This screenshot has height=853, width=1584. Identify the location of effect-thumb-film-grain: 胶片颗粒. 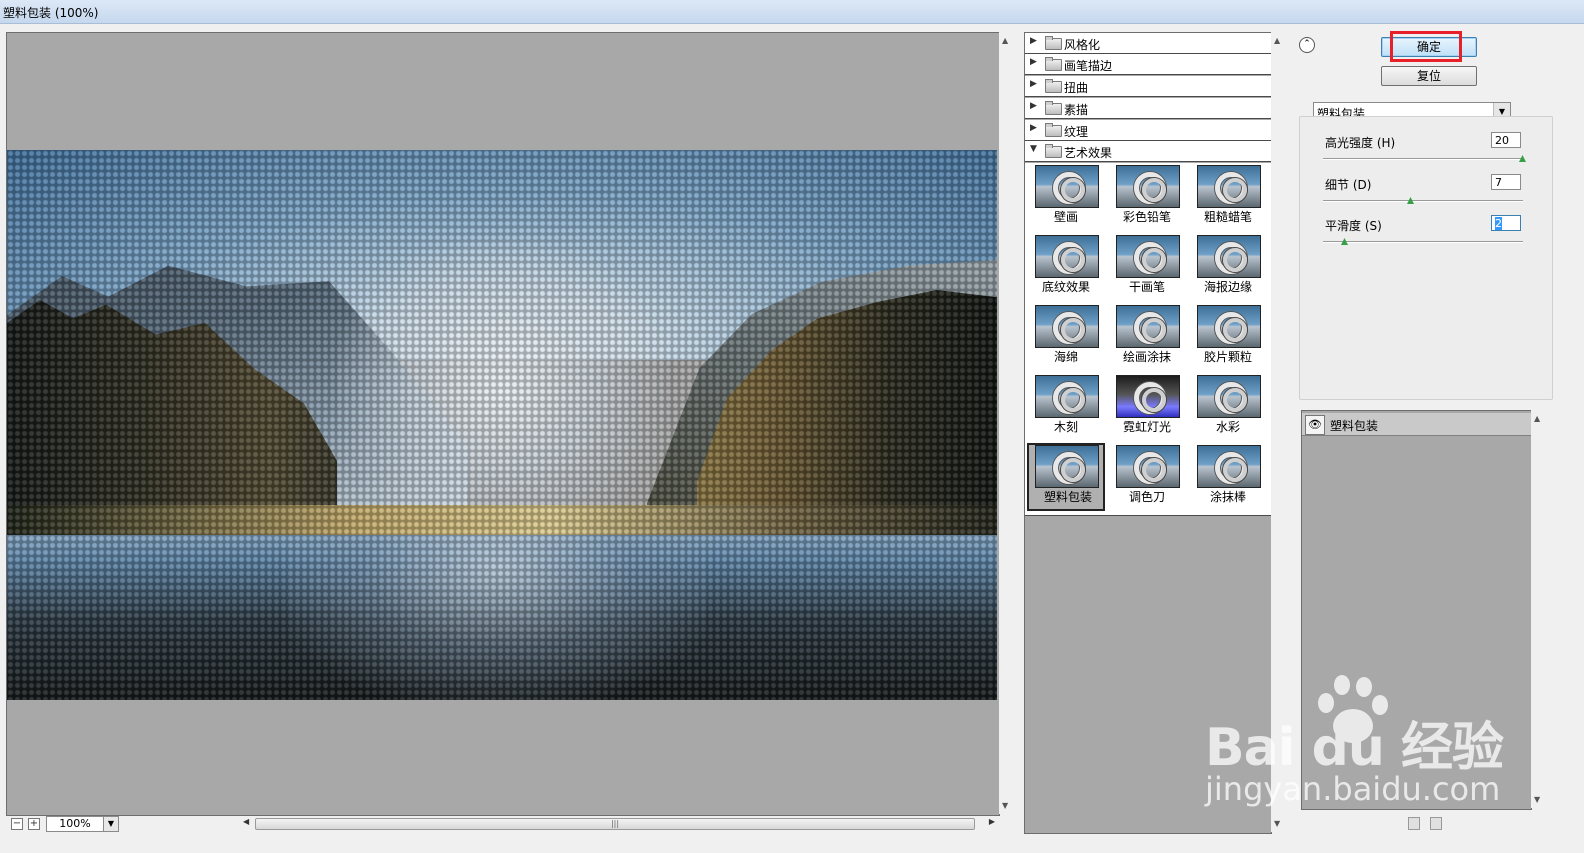
(1228, 337).